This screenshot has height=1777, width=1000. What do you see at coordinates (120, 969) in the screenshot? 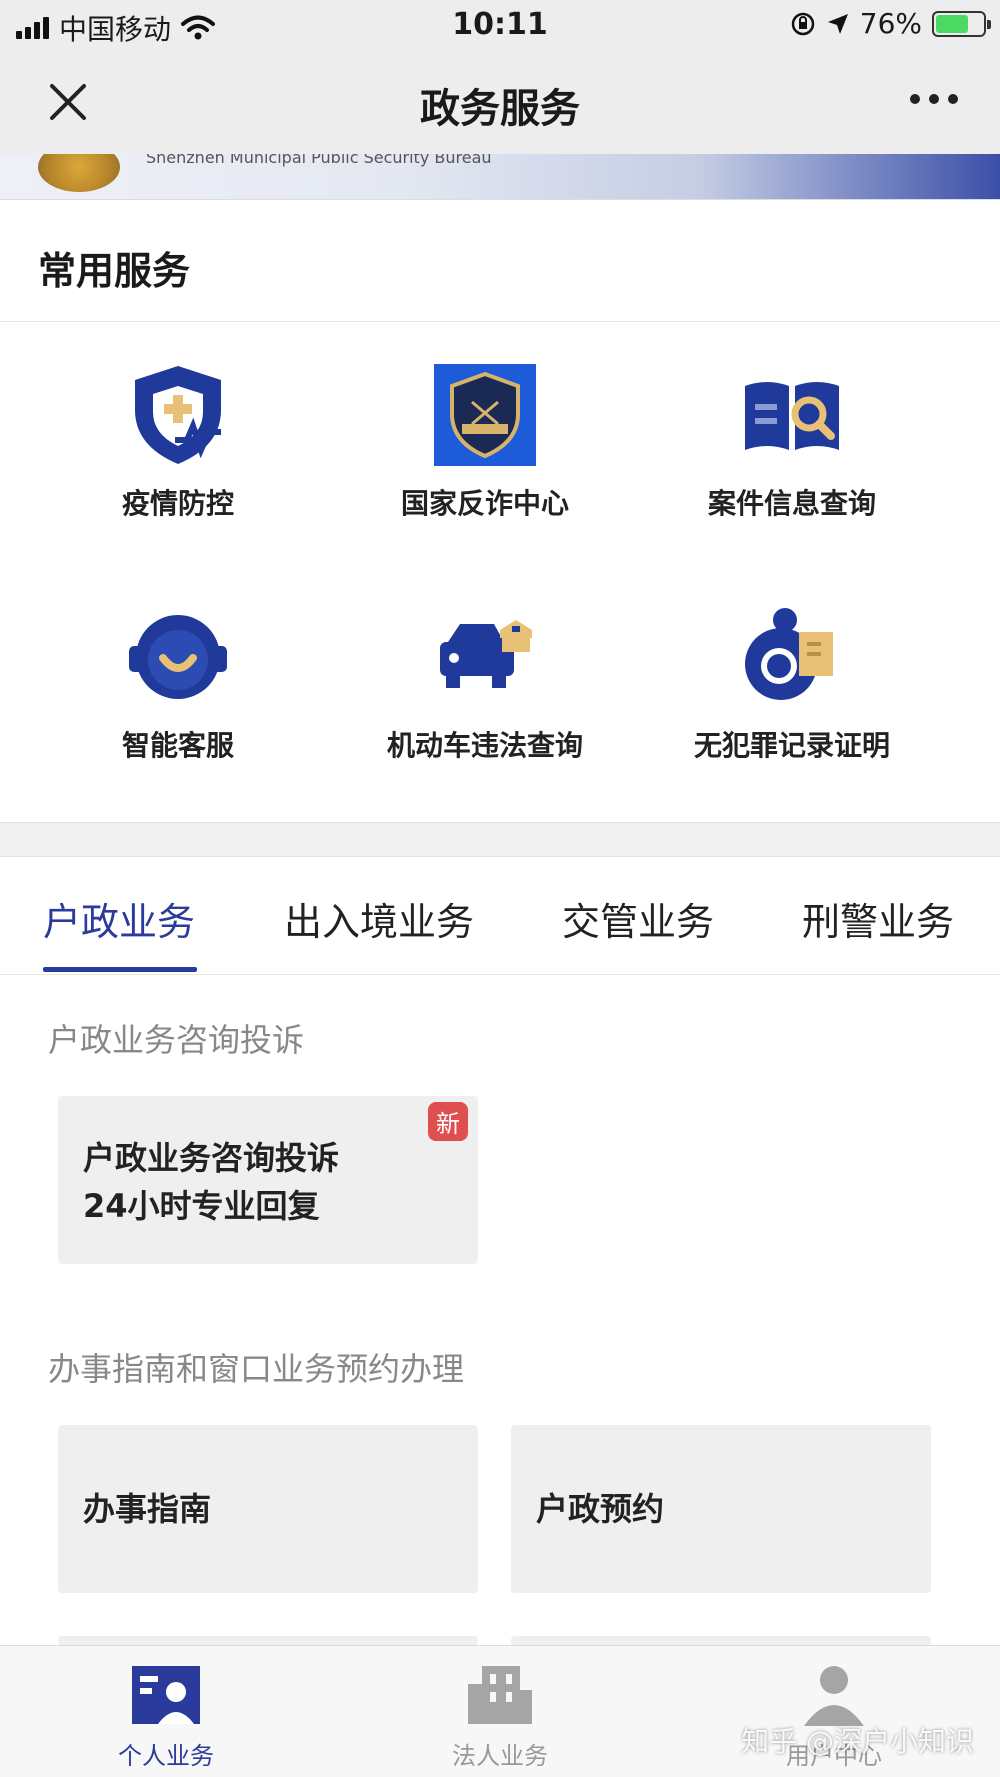
I see `active-tab-indicator` at bounding box center [120, 969].